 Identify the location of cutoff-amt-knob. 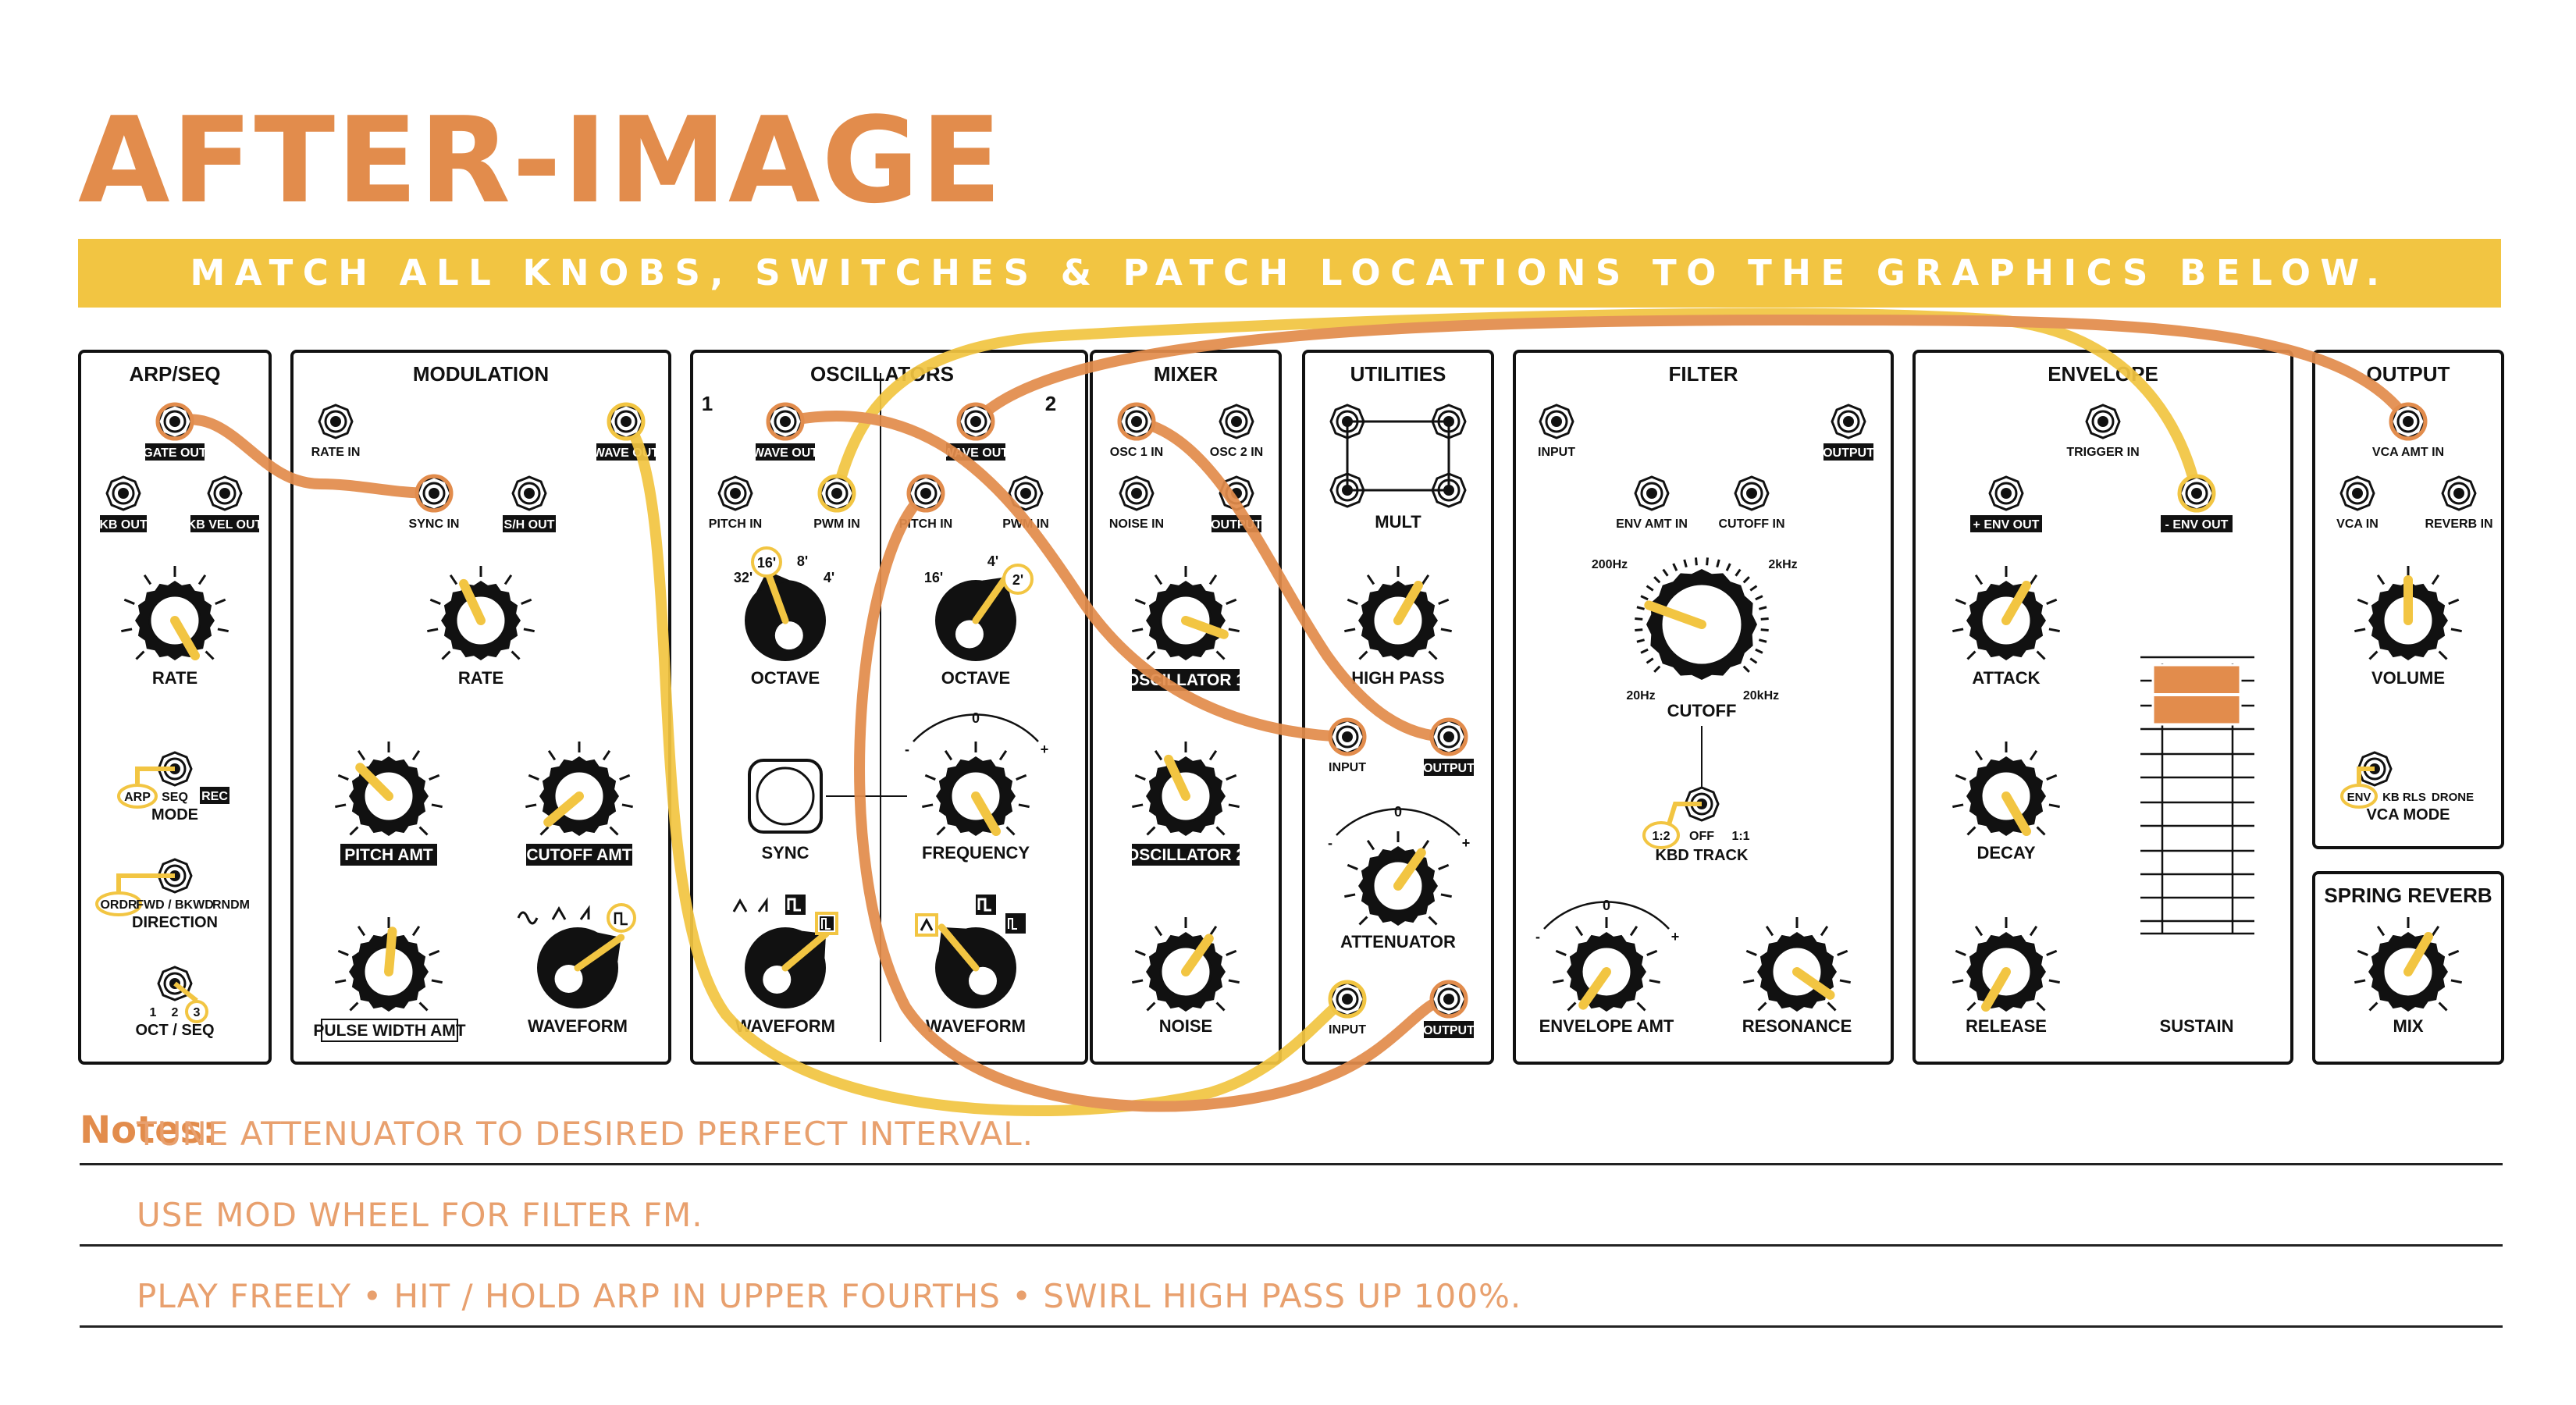
(579, 789).